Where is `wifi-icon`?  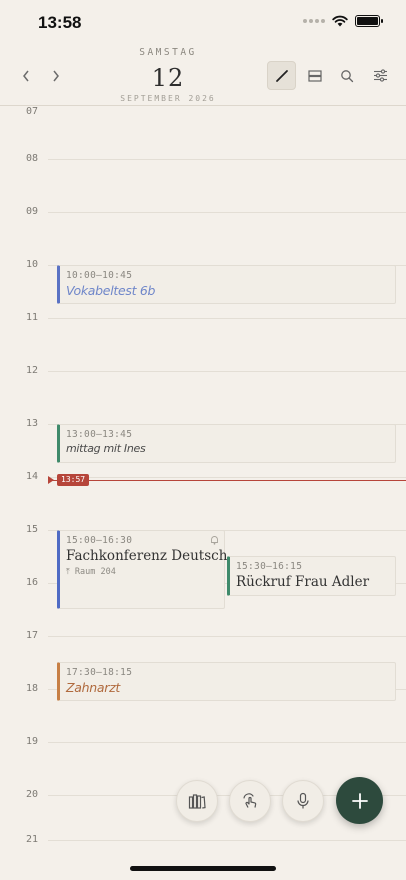 wifi-icon is located at coordinates (340, 21).